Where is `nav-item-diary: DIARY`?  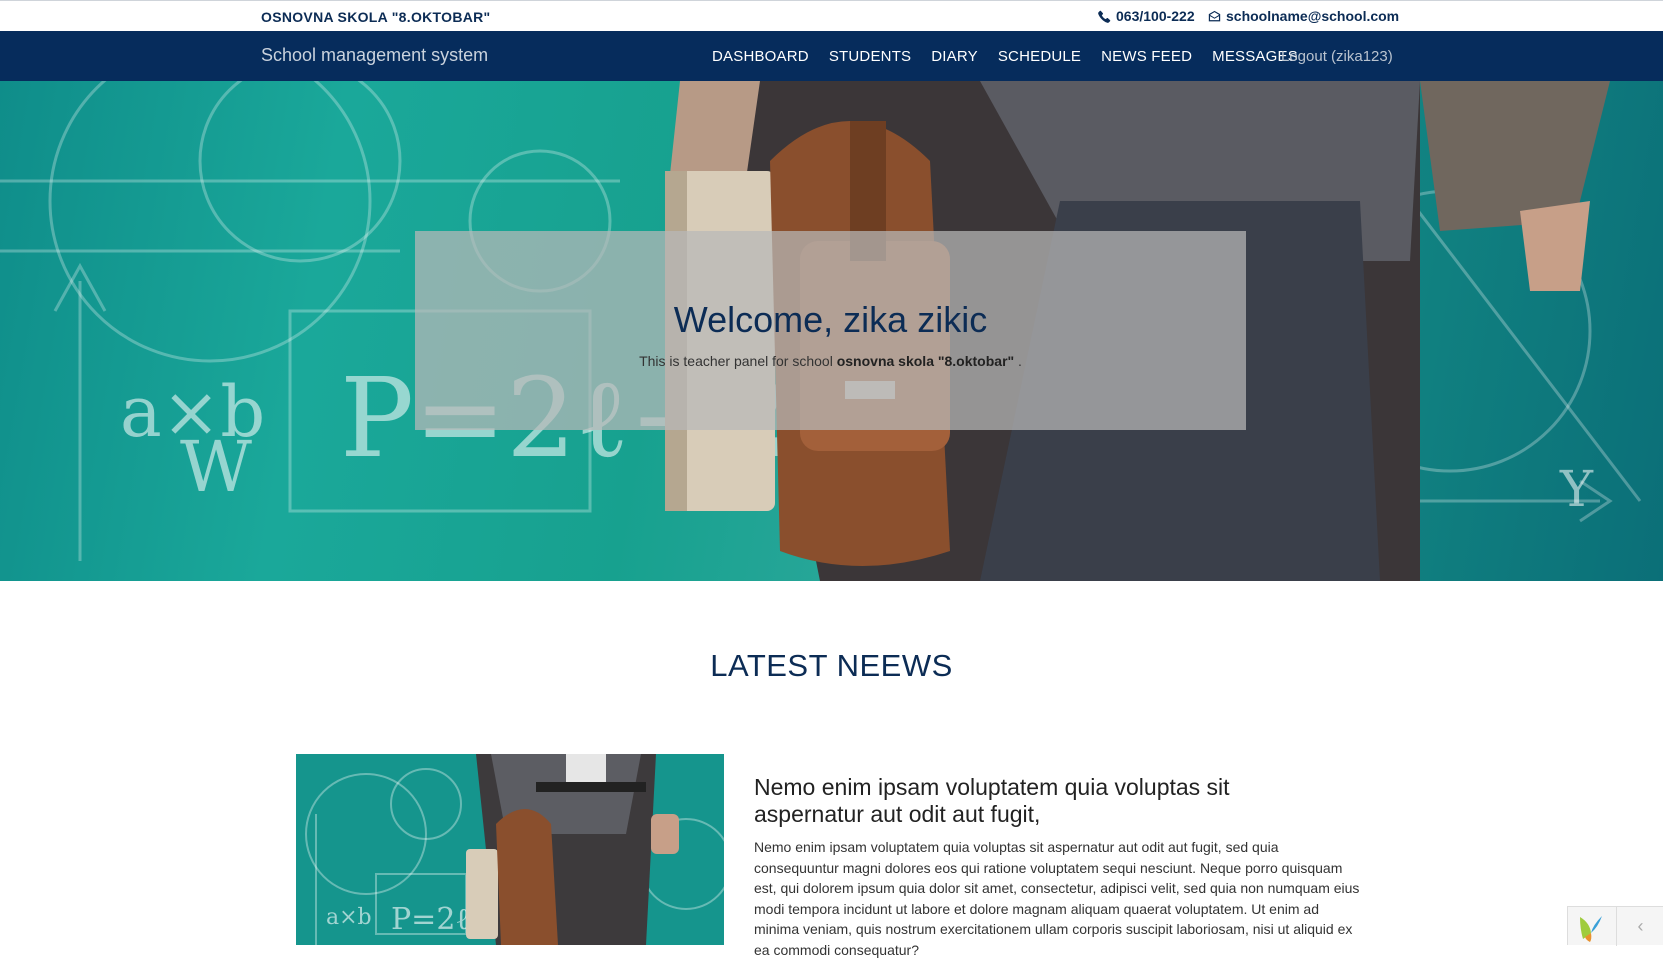
nav-item-diary: DIARY is located at coordinates (954, 56).